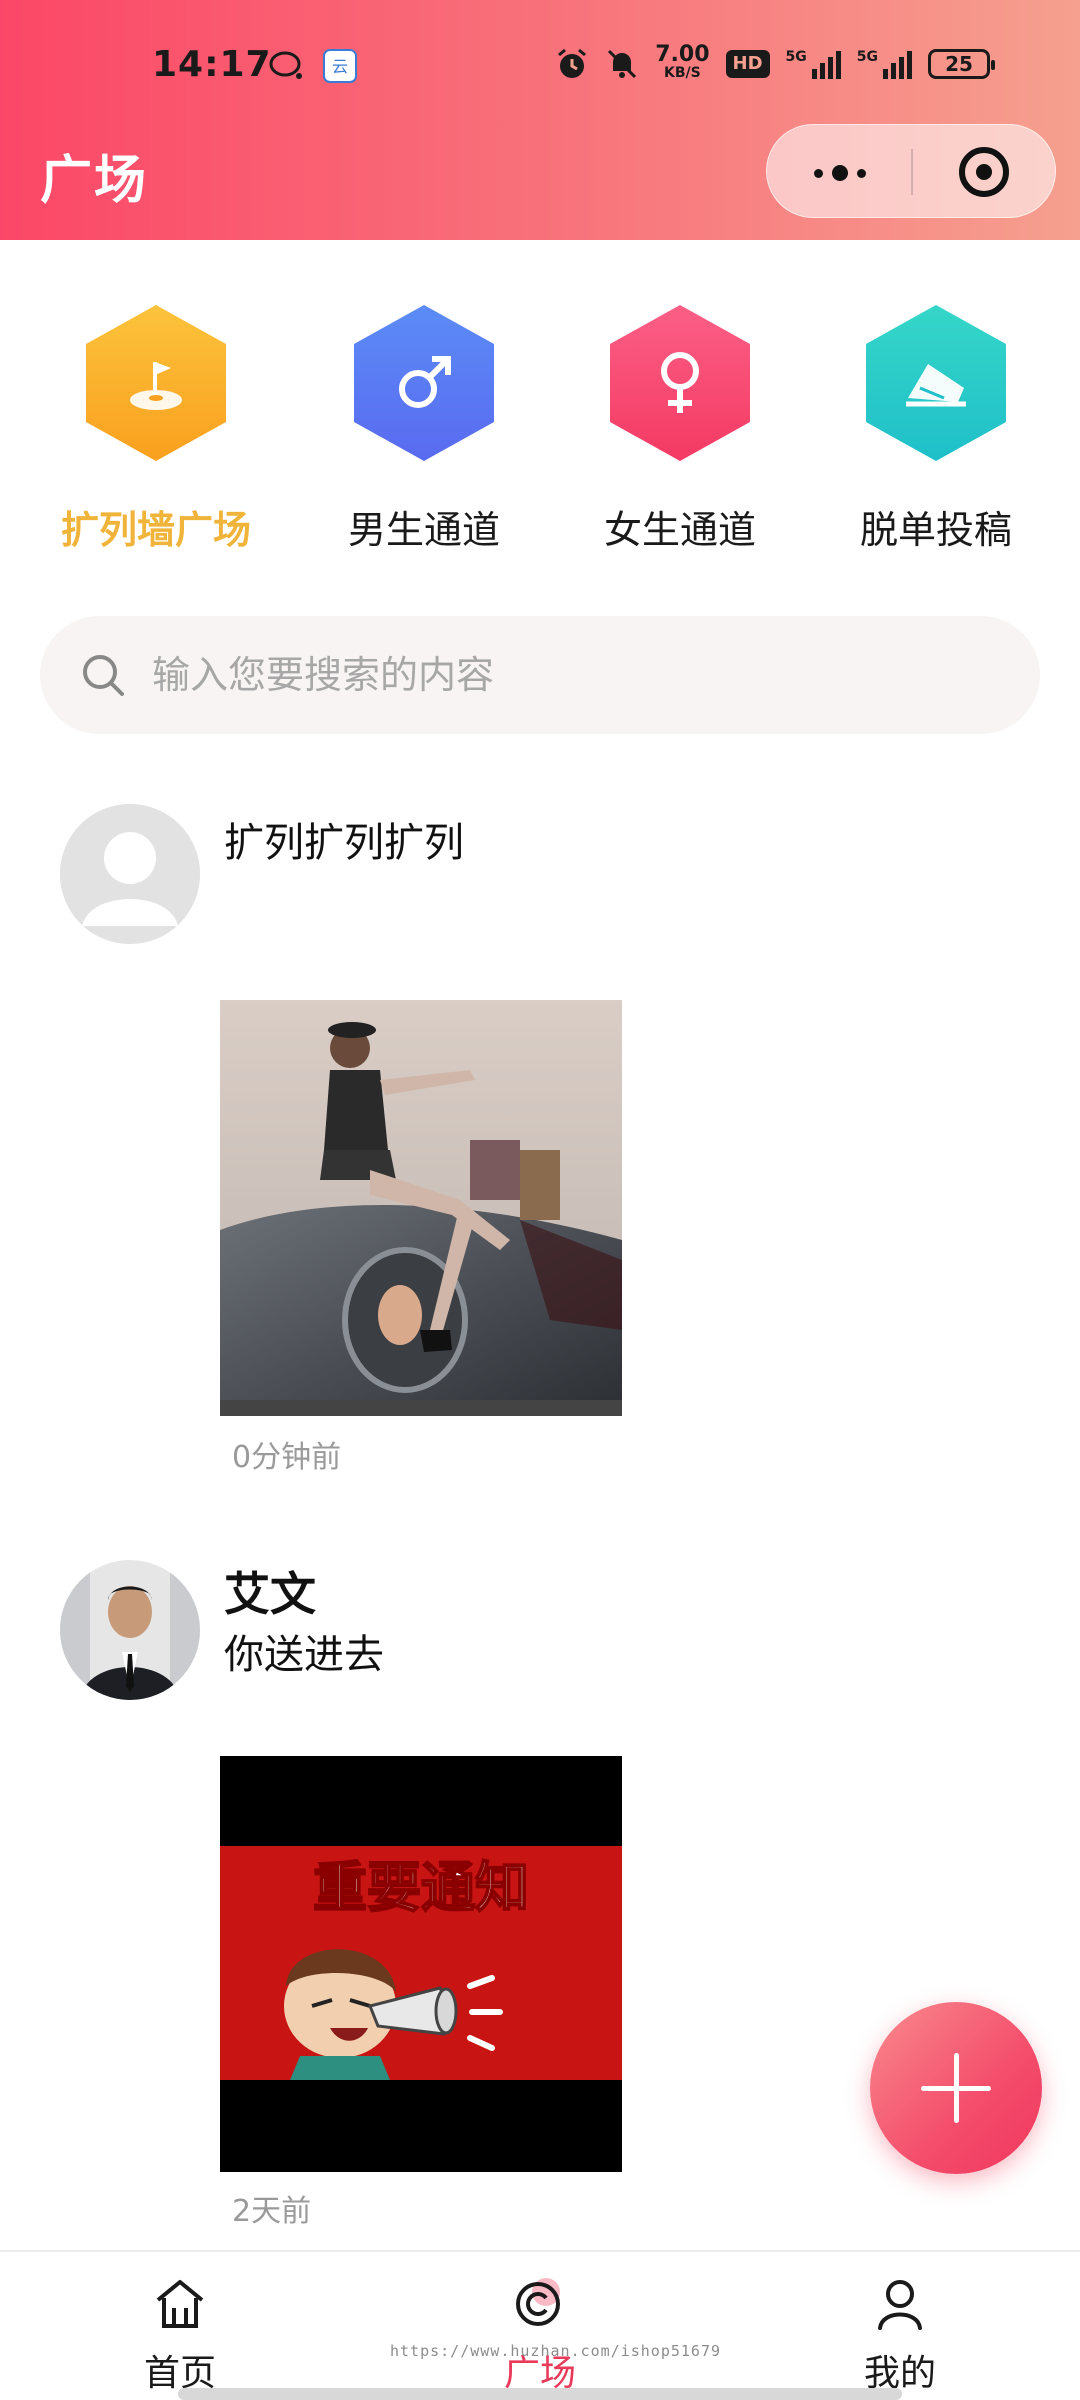  I want to click on category-label: 女生通道, so click(679, 530).